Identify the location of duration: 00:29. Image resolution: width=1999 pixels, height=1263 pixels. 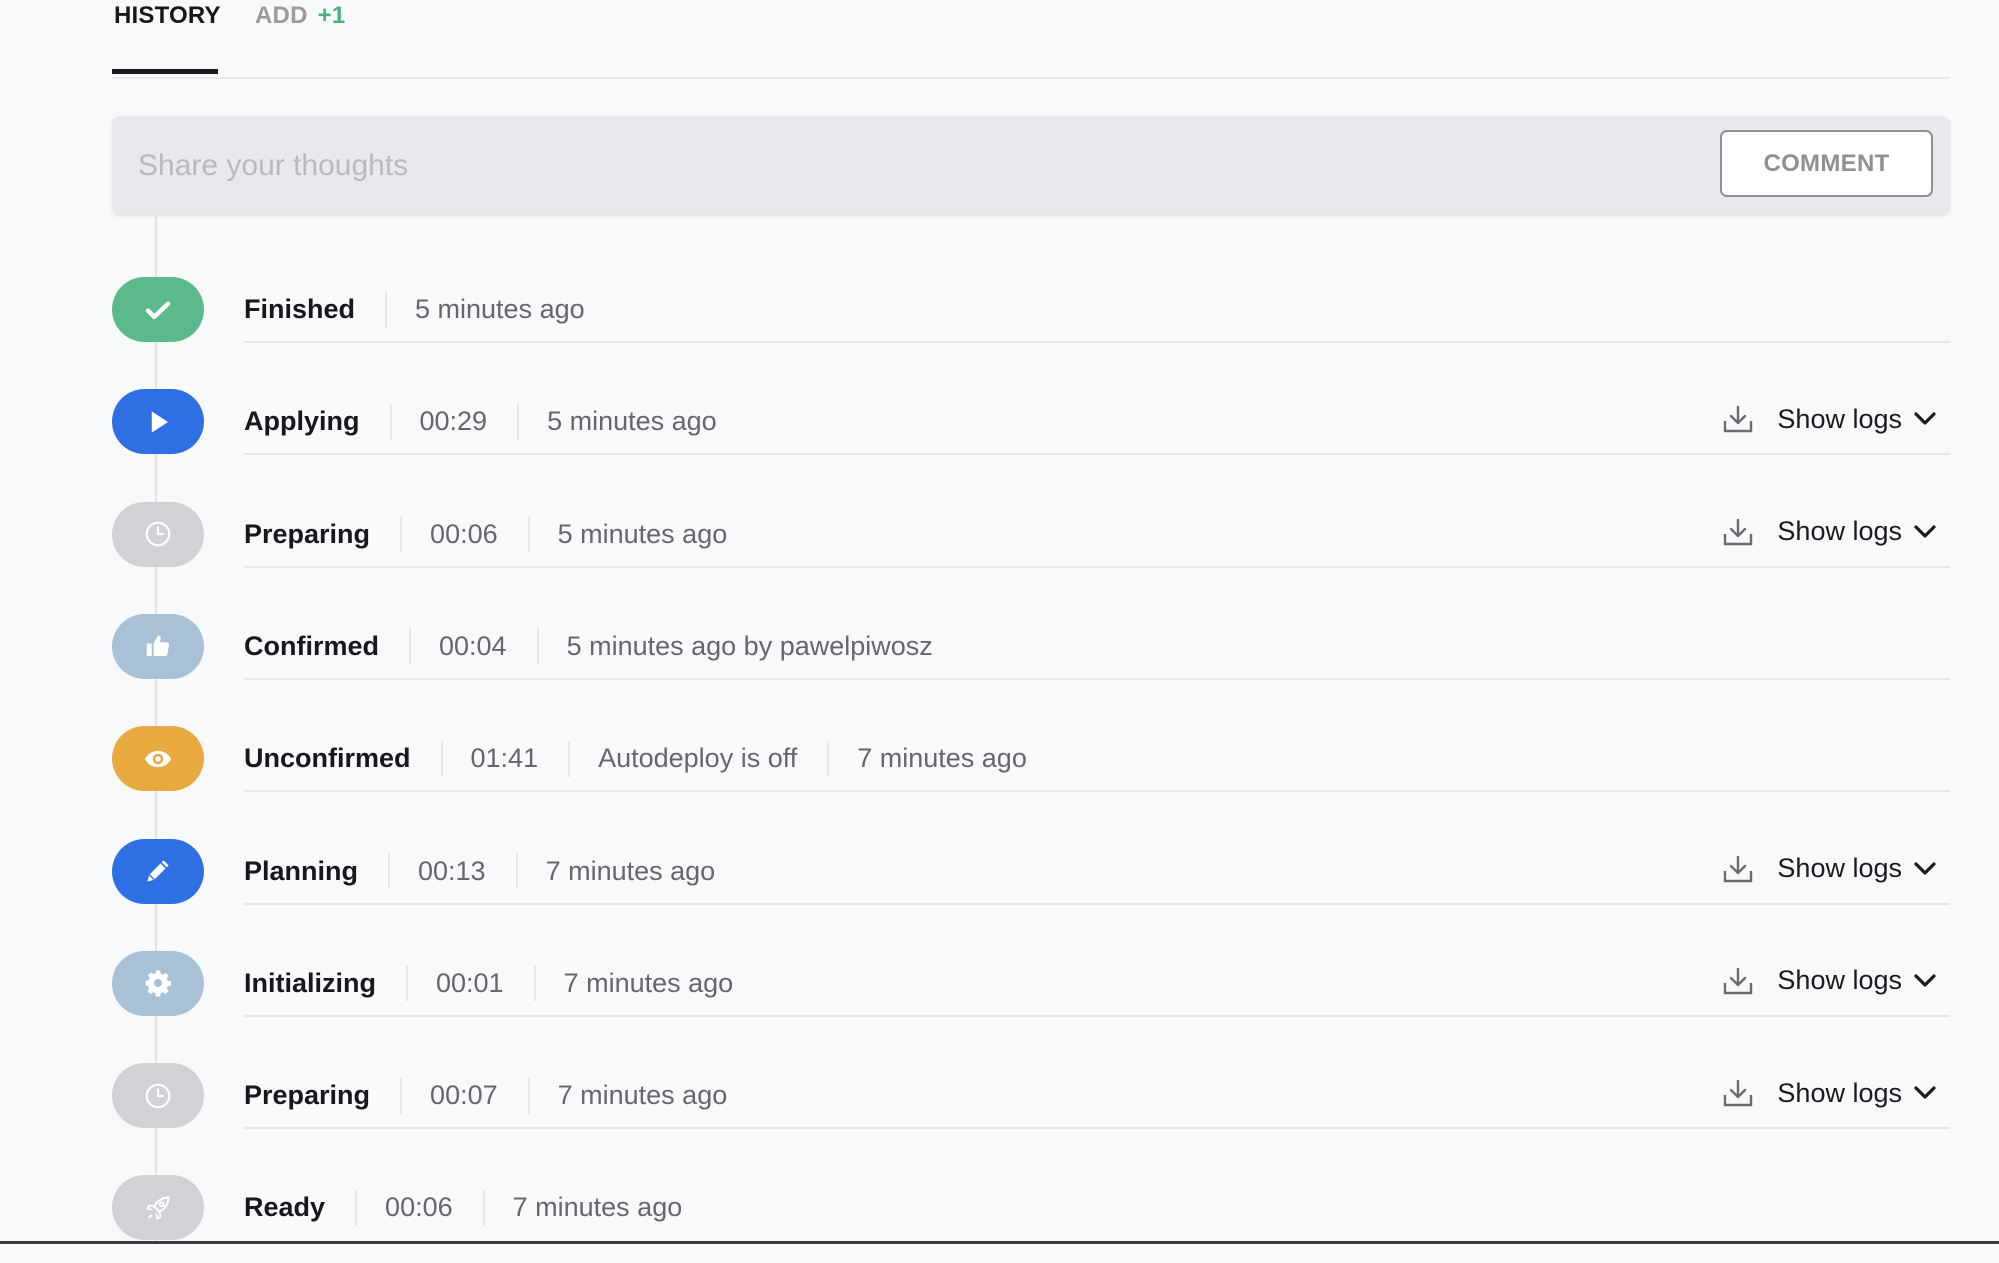
(438, 421).